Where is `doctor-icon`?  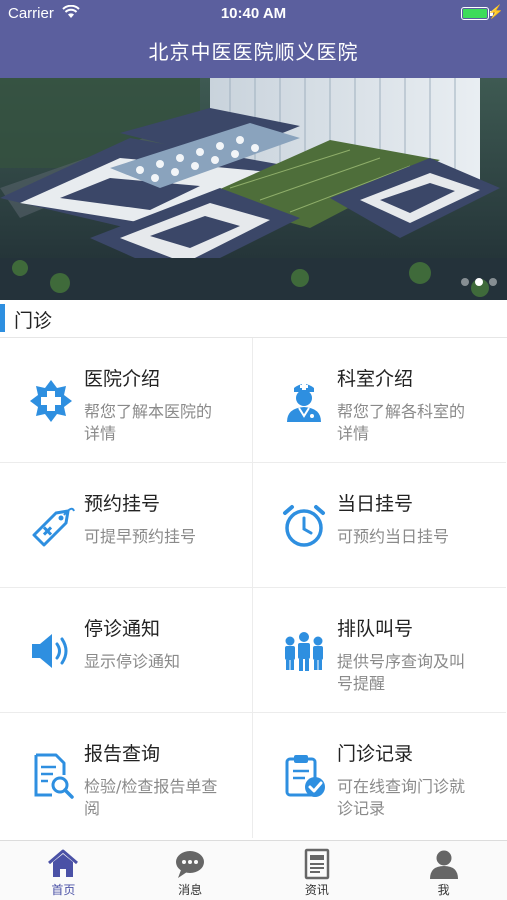
doctor-icon is located at coordinates (304, 401).